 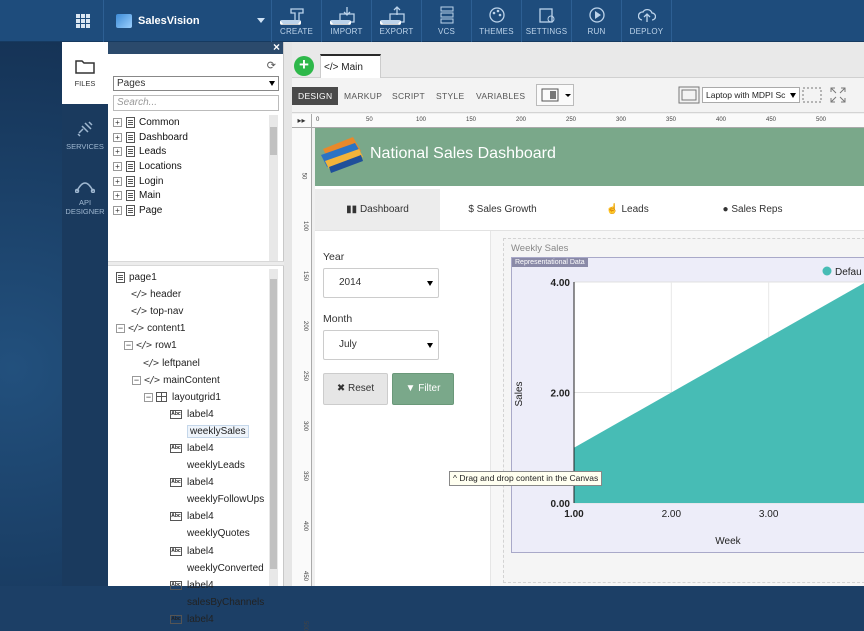 What do you see at coordinates (350, 66) in the screenshot?
I see `tab-main: </> Main` at bounding box center [350, 66].